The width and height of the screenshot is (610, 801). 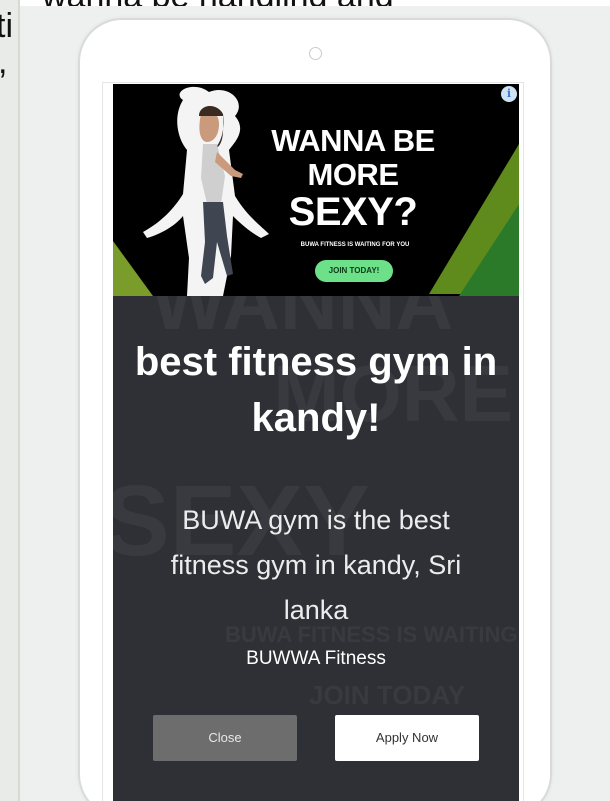 What do you see at coordinates (489, 250) in the screenshot?
I see `ad-decor-triangle` at bounding box center [489, 250].